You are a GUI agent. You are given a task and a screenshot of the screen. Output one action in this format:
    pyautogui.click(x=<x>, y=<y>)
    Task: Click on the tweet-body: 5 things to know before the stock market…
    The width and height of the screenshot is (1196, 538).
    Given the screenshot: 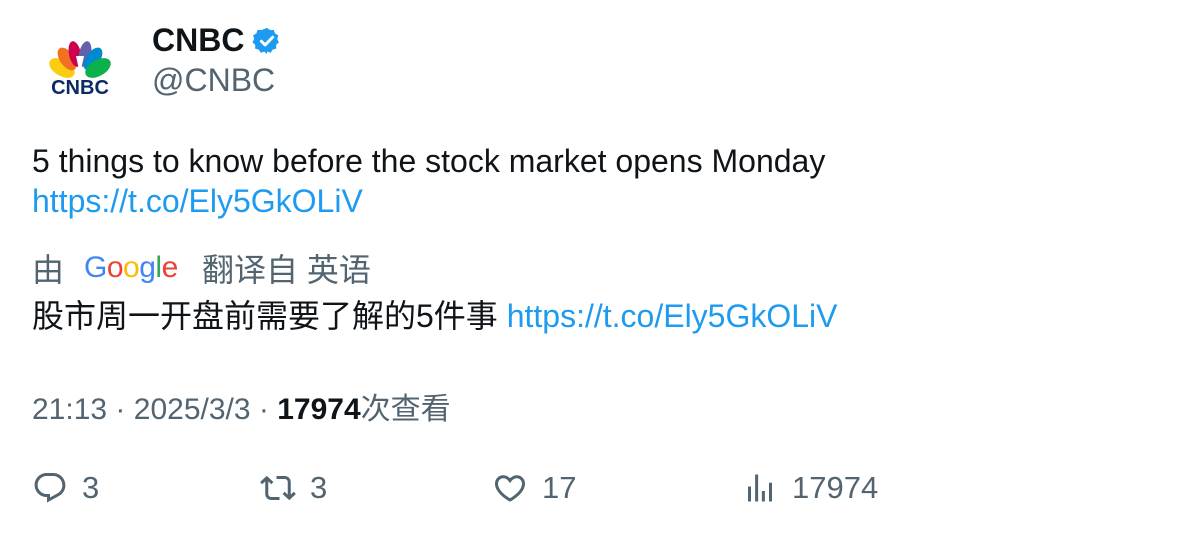 What is the action you would take?
    pyautogui.click(x=429, y=161)
    